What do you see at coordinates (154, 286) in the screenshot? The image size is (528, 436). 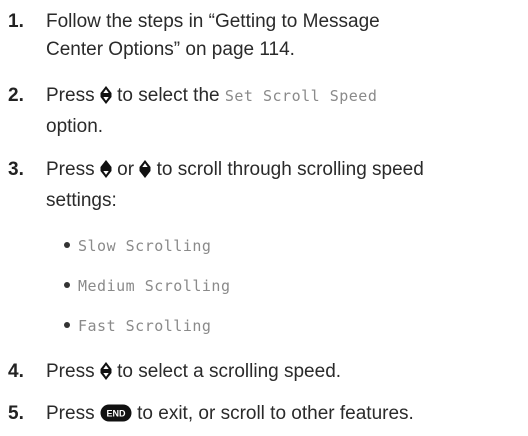 I see `lcd-option-text: Medium Scrolling` at bounding box center [154, 286].